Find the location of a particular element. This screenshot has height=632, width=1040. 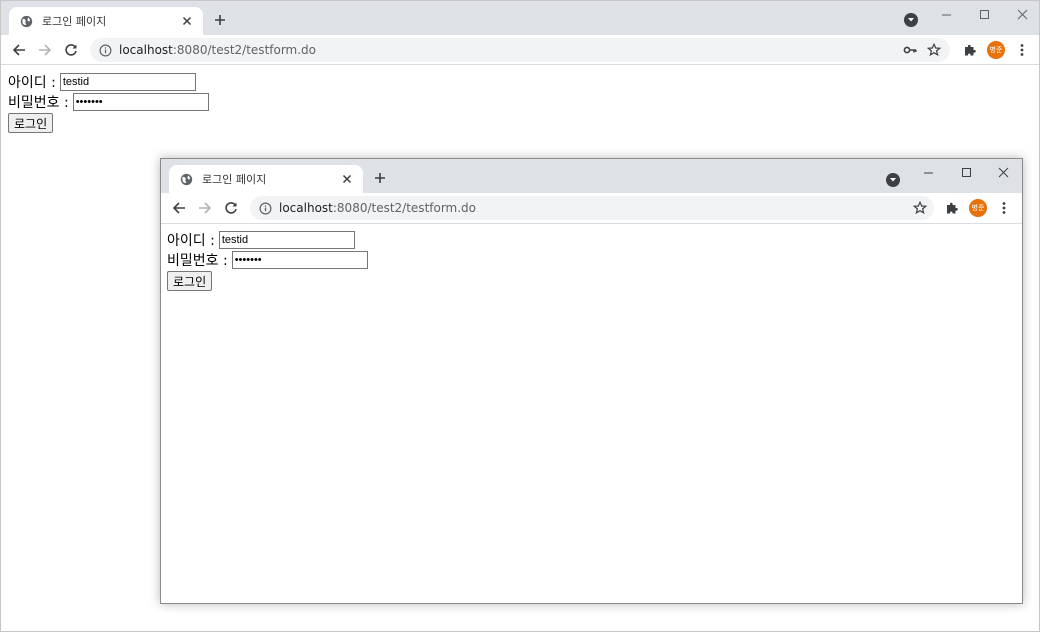

popup-password-label: 비밀번호 : is located at coordinates (197, 260).